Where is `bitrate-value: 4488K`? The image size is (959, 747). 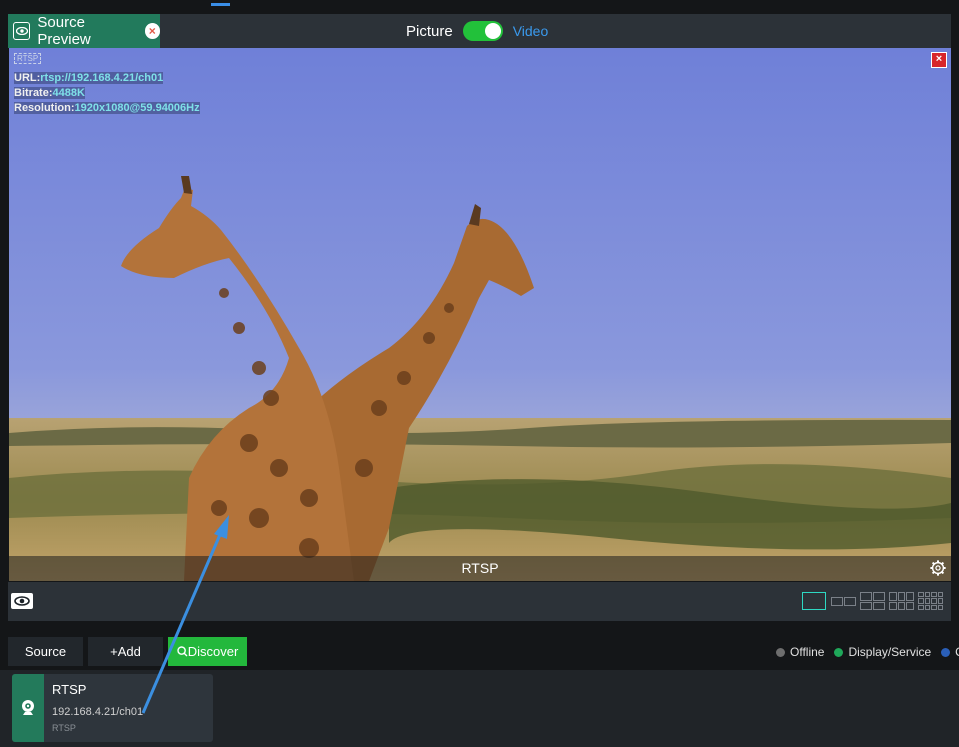 bitrate-value: 4488K is located at coordinates (68, 93).